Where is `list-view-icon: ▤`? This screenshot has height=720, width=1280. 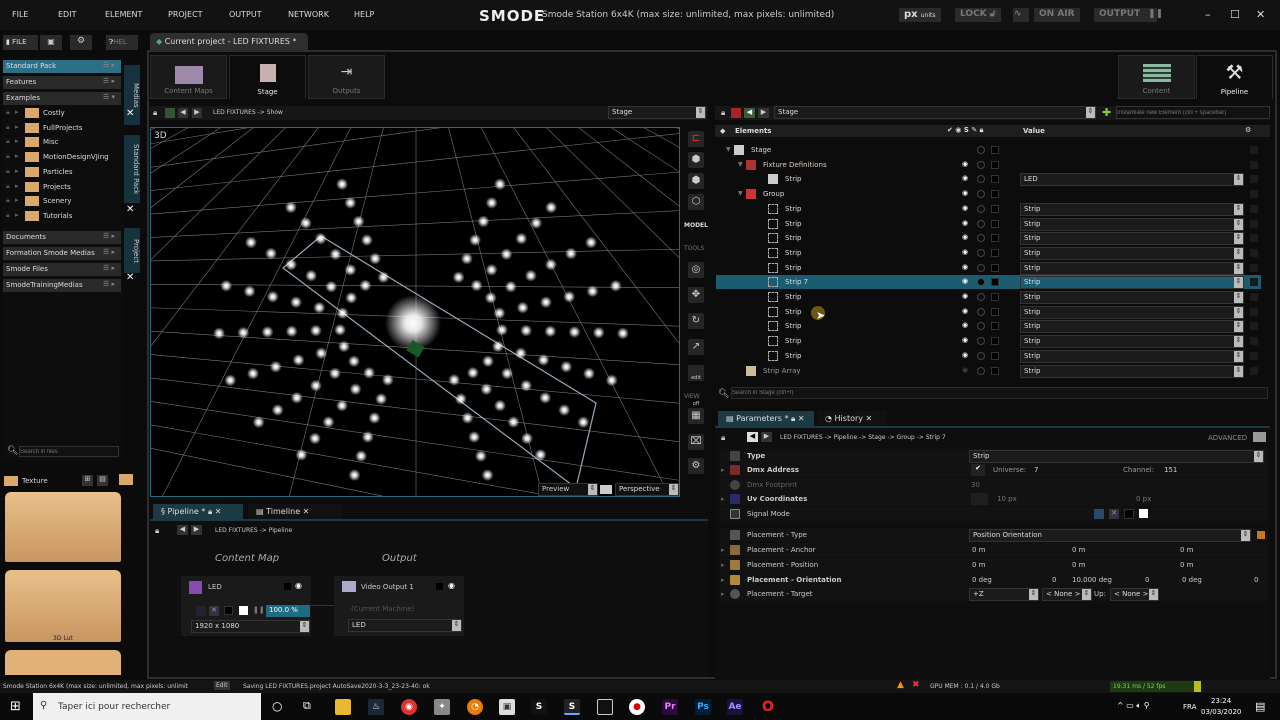 list-view-icon: ▤ is located at coordinates (102, 480).